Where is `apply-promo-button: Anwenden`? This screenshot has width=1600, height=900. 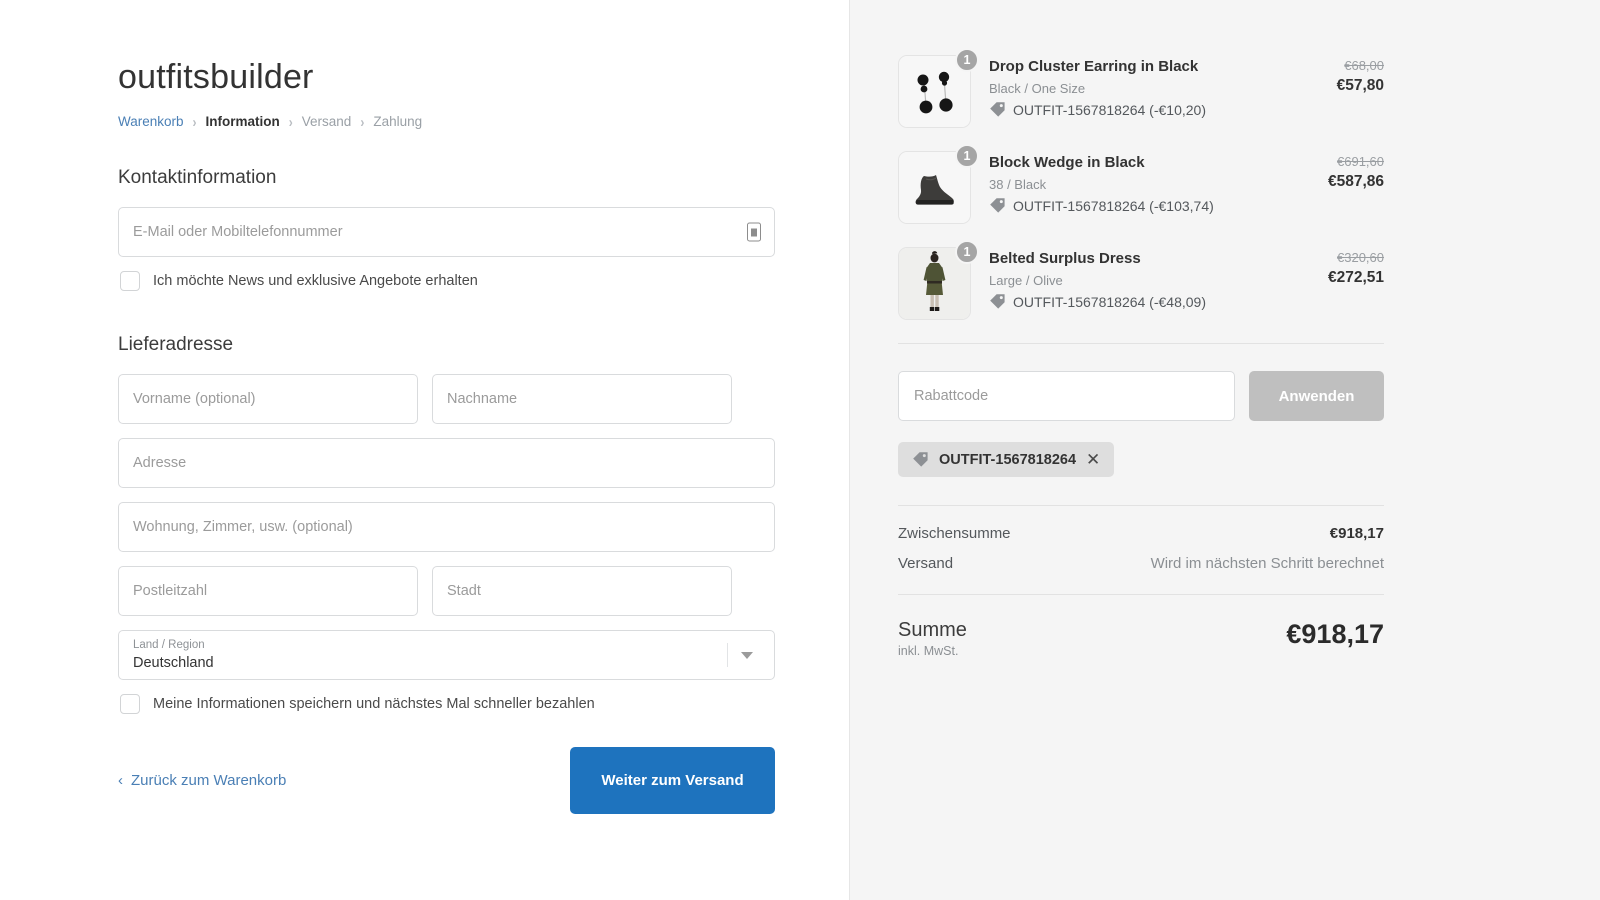 apply-promo-button: Anwenden is located at coordinates (1316, 396).